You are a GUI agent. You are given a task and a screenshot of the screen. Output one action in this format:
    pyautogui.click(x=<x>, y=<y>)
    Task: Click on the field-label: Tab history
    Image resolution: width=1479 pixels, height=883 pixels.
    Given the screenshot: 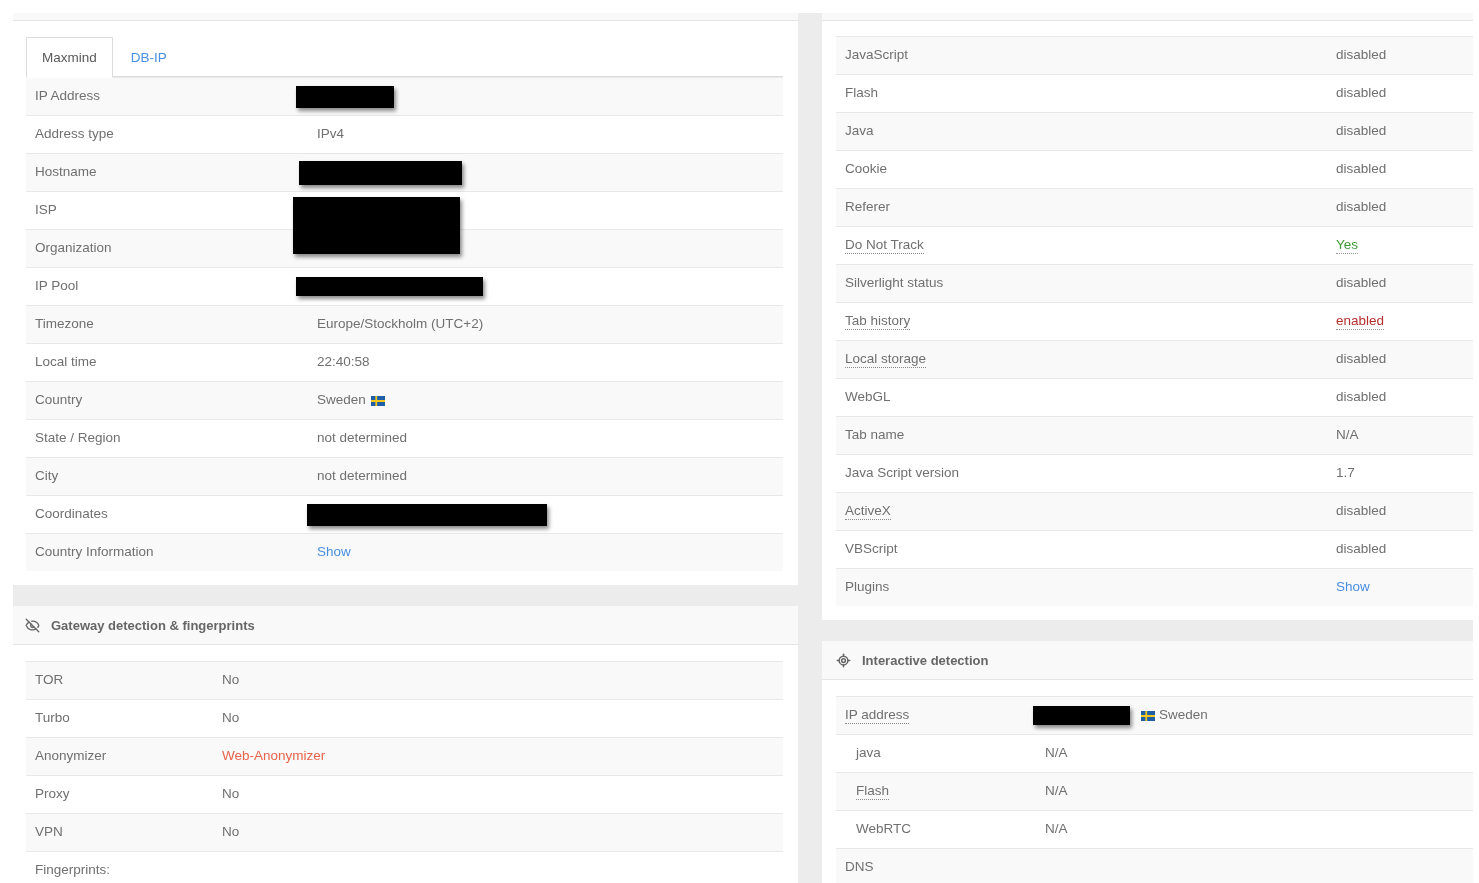 What is the action you would take?
    pyautogui.click(x=878, y=321)
    